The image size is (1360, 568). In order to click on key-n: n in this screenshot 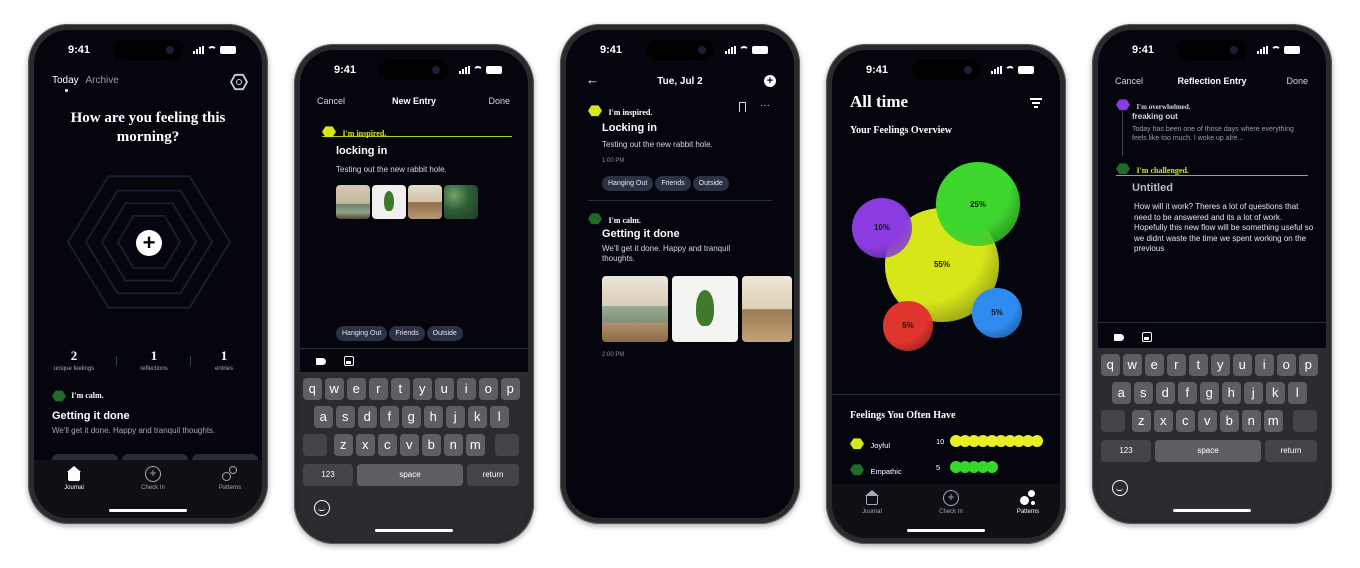, I will do `click(1251, 421)`.